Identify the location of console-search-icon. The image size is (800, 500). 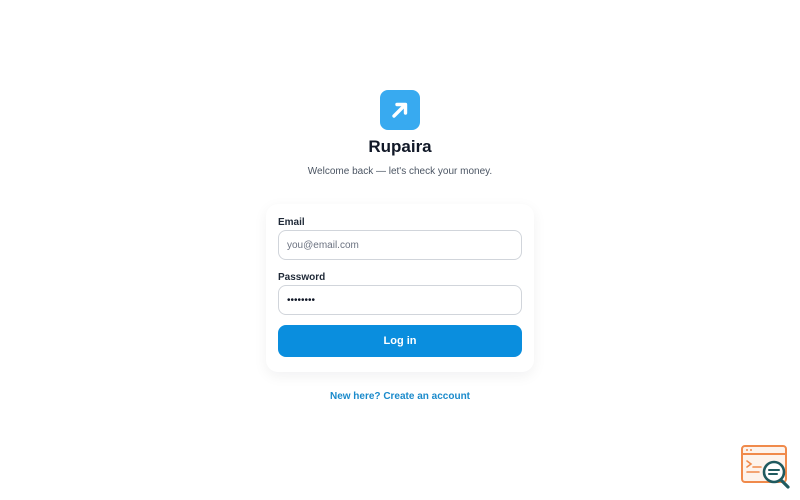
(765, 467).